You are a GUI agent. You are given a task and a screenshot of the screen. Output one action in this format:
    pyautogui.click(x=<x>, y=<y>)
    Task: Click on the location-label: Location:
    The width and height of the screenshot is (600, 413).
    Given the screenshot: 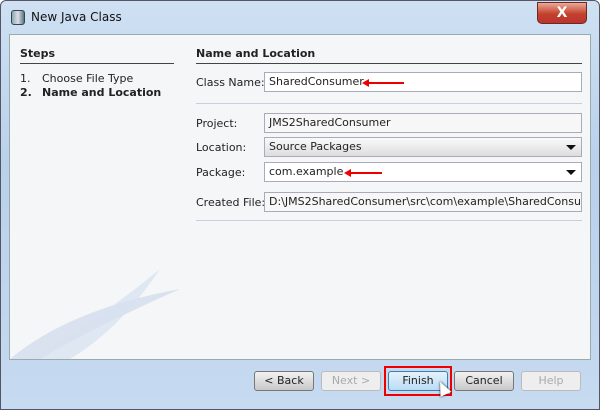 What is the action you would take?
    pyautogui.click(x=221, y=147)
    